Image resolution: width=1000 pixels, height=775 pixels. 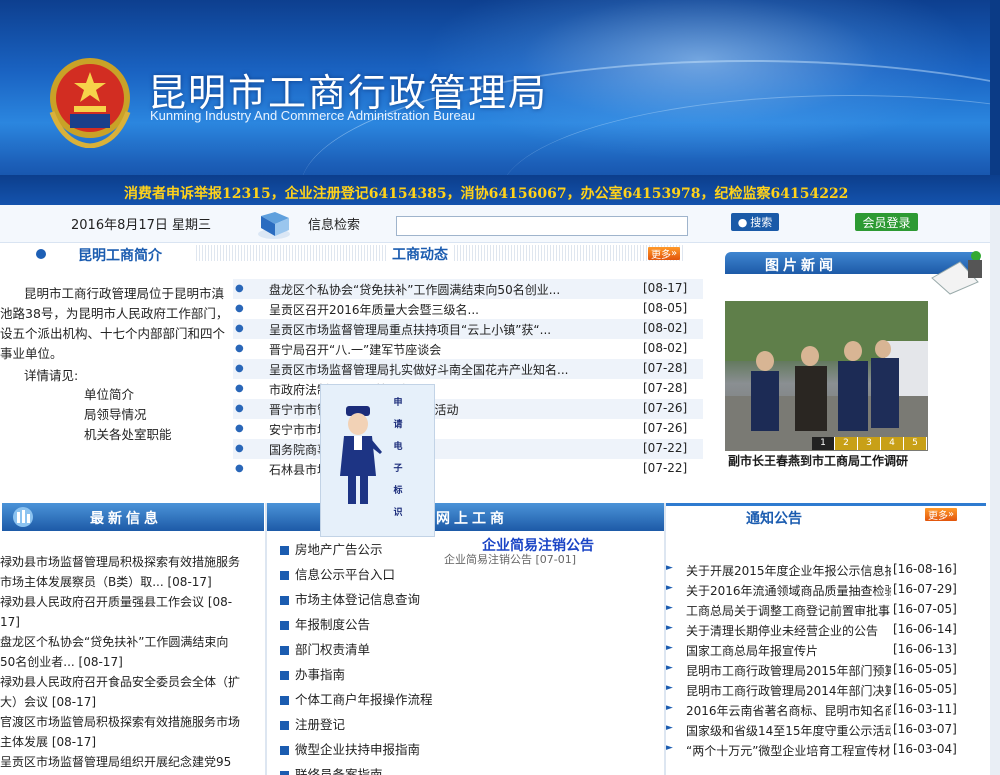 I want to click on notice-item: ► 关于2016年流通领域商品质量抽查检验... [16-07-29], so click(x=821, y=590).